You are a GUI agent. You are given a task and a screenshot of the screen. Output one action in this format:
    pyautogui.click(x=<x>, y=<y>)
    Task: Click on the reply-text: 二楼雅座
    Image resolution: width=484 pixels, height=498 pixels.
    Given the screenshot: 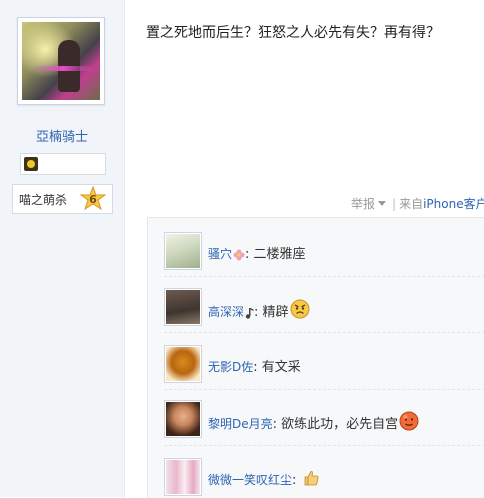 What is the action you would take?
    pyautogui.click(x=279, y=254)
    